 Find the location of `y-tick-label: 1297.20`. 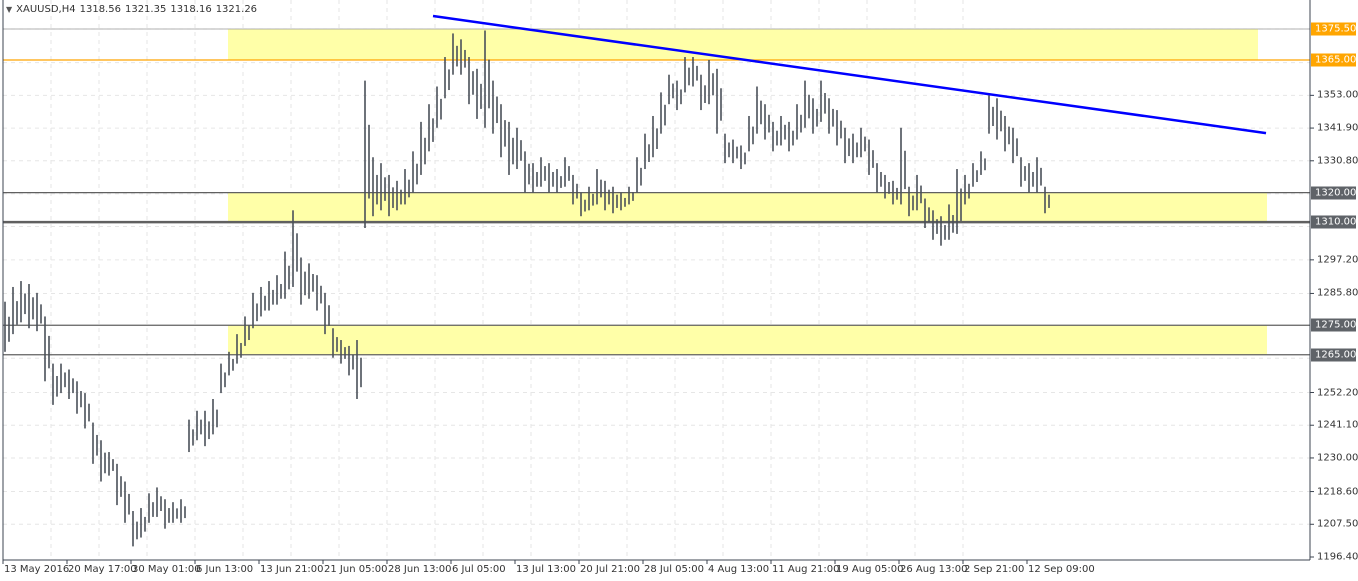

y-tick-label: 1297.20 is located at coordinates (1337, 260).